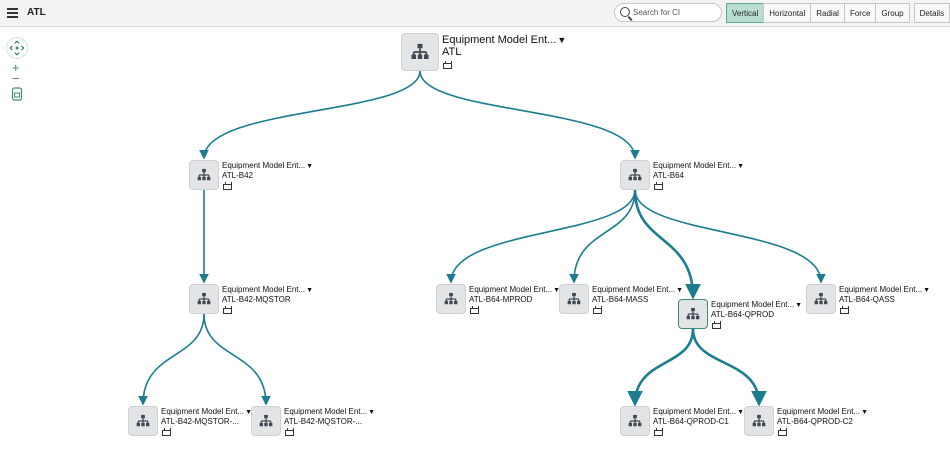  I want to click on node-name-label: ATL-B42, so click(237, 175).